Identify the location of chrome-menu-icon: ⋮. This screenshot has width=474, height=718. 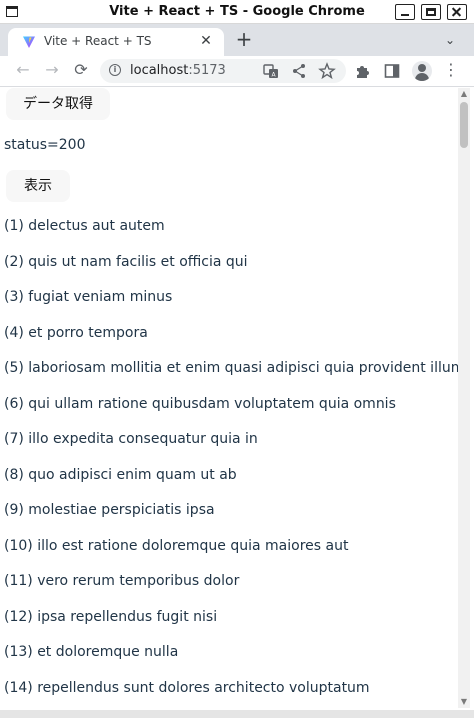
(451, 71).